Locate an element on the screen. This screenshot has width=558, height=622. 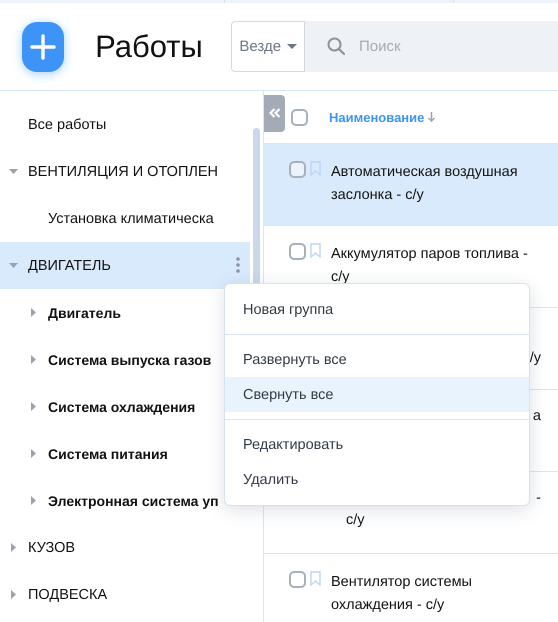
menu-item: Редактировать is located at coordinates (377, 444).